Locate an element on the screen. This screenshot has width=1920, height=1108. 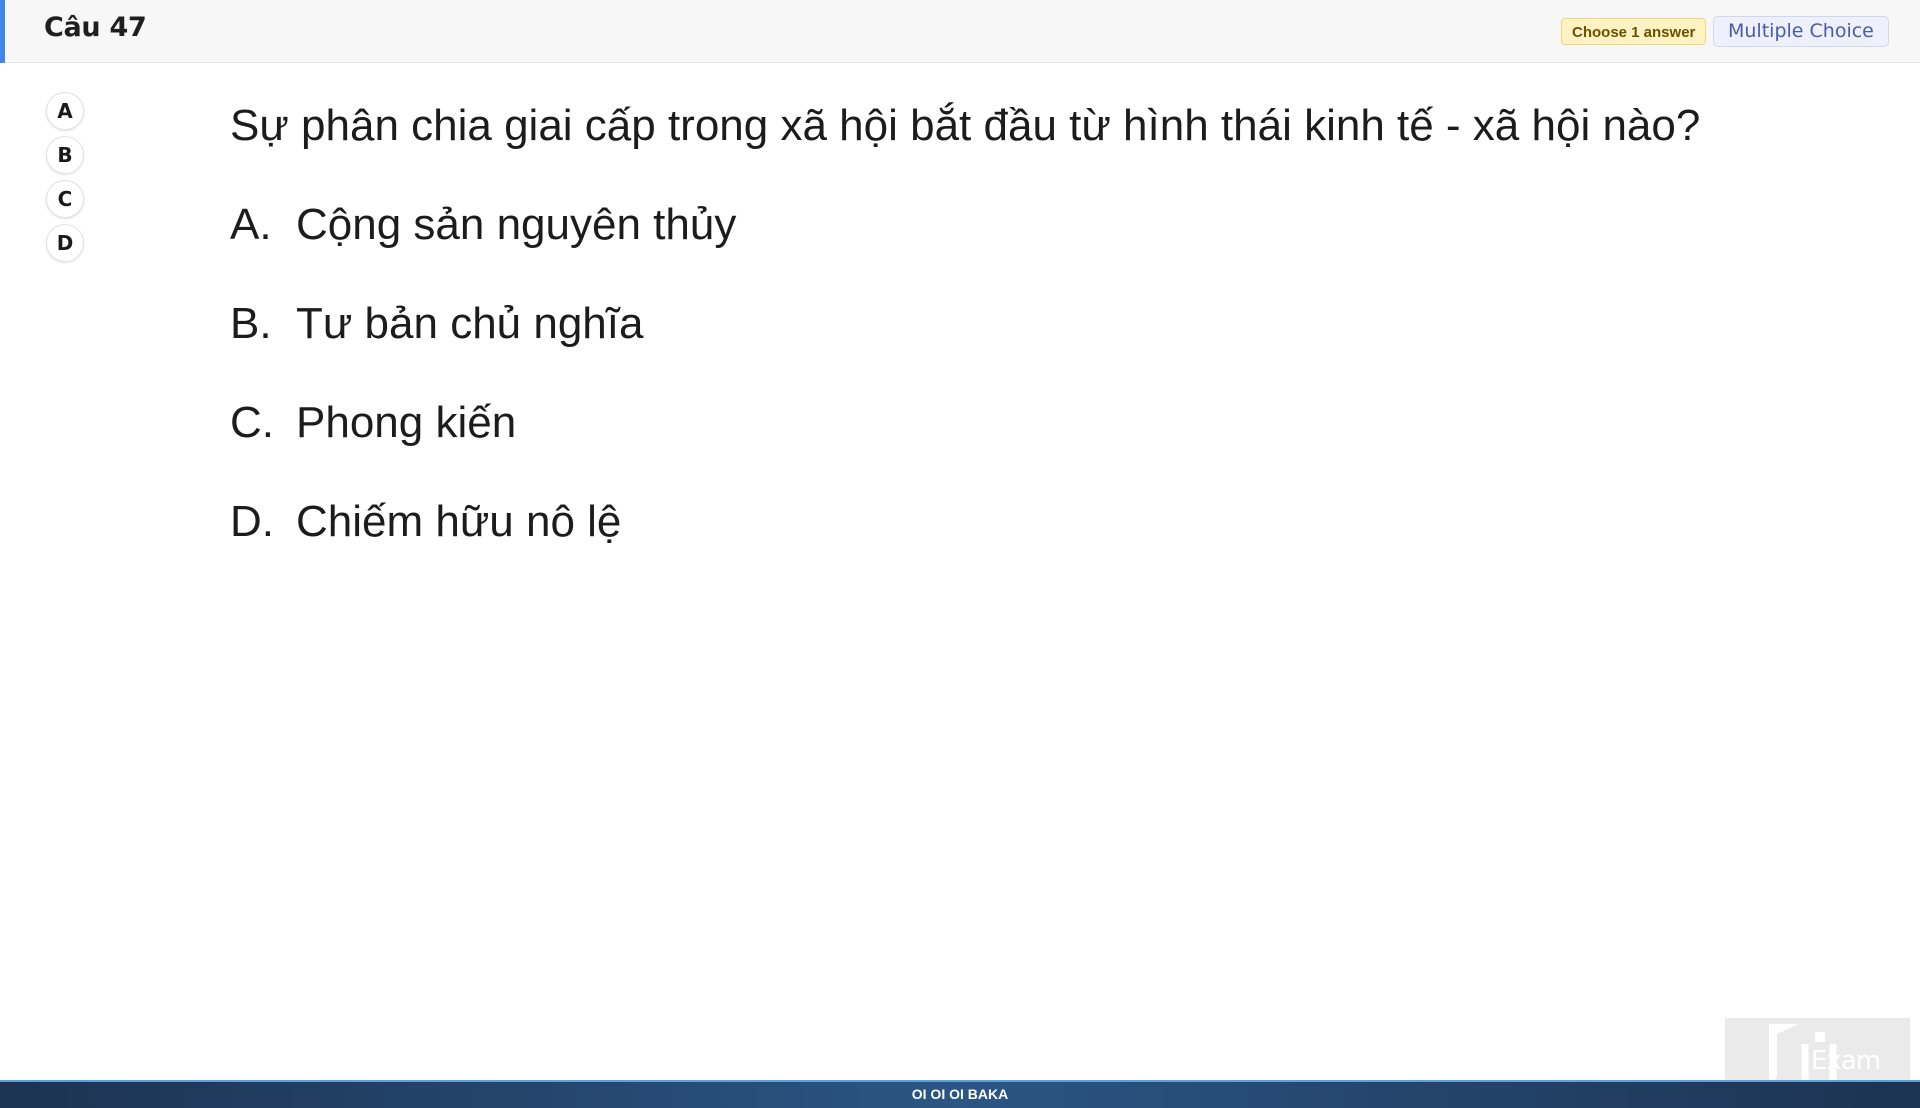
option-letter: B. is located at coordinates (251, 323).